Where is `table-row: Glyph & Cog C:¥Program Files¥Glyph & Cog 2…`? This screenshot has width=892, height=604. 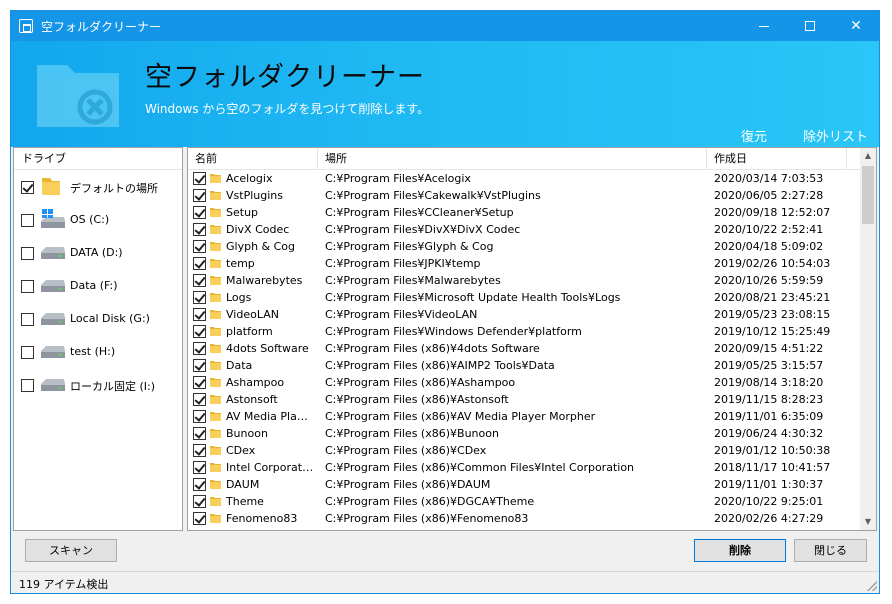 table-row: Glyph & Cog C:¥Program Files¥Glyph & Cog 2… is located at coordinates (524, 246).